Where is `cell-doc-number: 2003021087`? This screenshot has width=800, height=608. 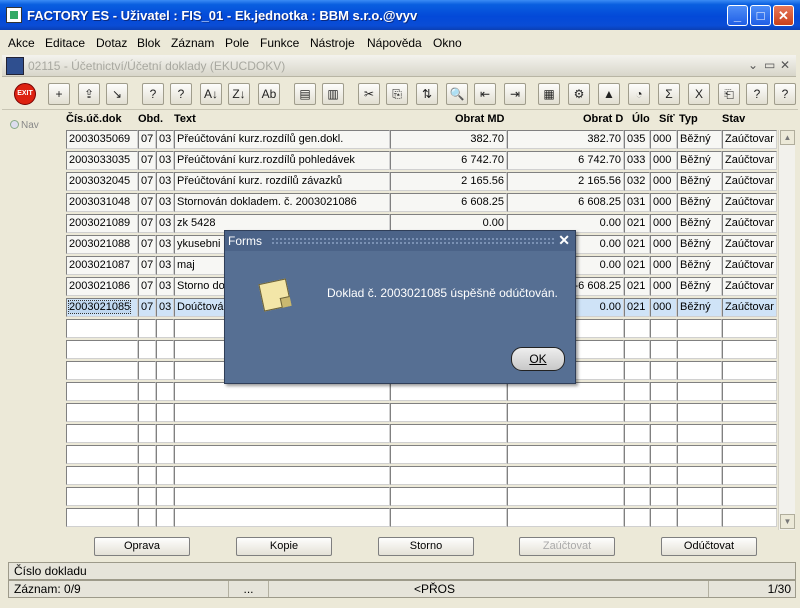
cell-doc-number: 2003021087 is located at coordinates (102, 265).